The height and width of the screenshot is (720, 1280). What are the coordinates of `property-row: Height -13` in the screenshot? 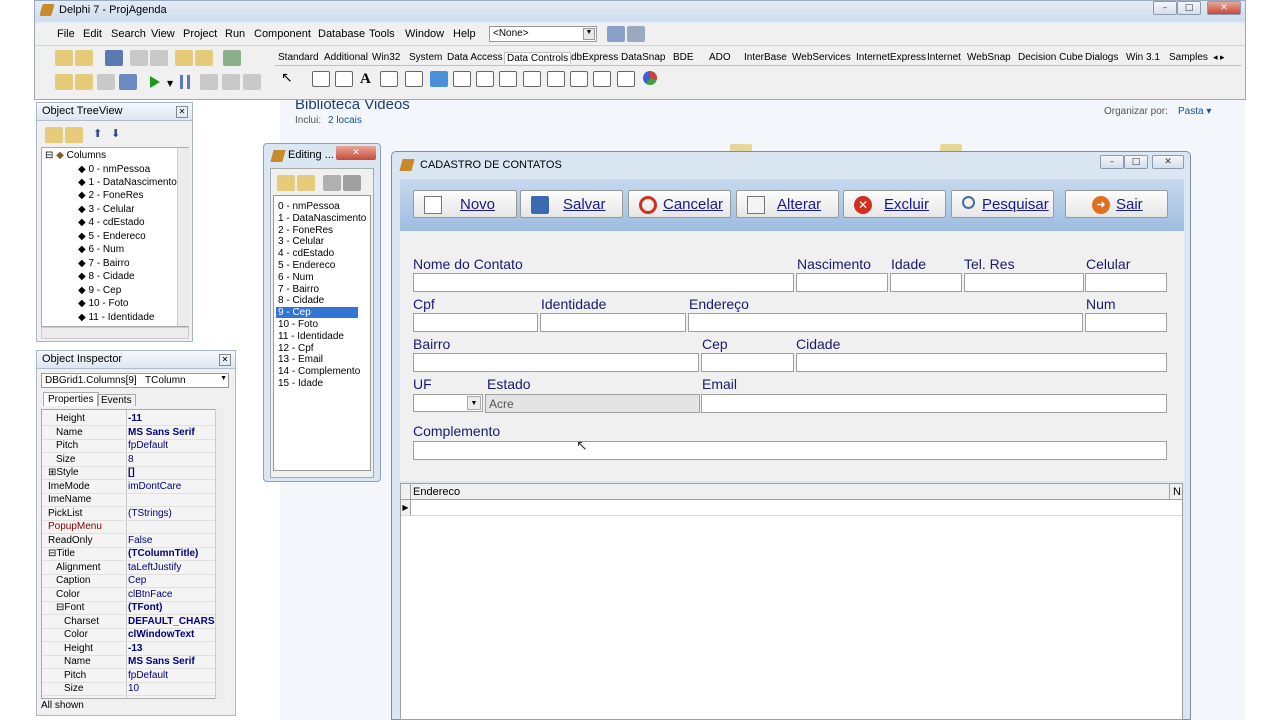 It's located at (130, 649).